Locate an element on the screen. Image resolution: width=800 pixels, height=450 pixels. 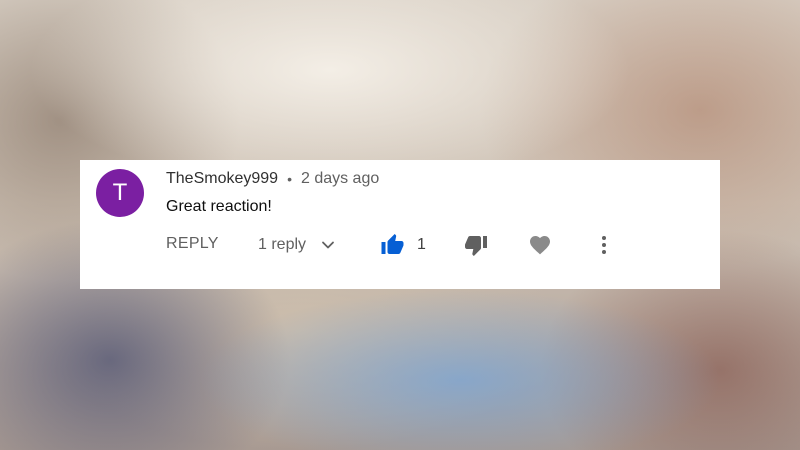
author-name: TheSmokey999 is located at coordinates (222, 179).